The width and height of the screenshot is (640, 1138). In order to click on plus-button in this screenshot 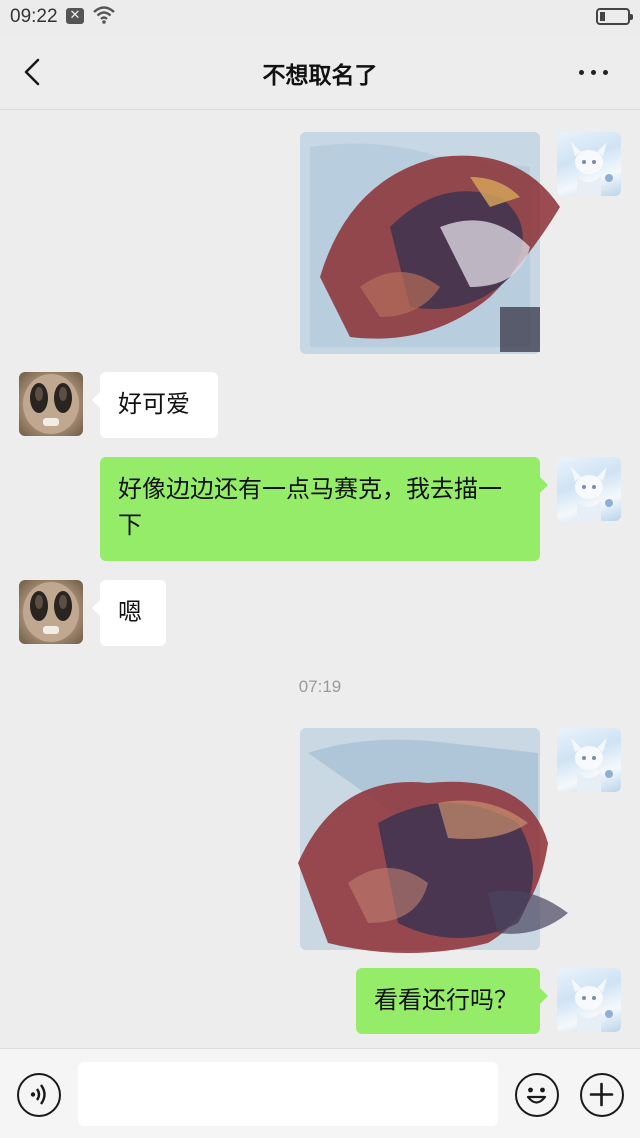, I will do `click(602, 1095)`.